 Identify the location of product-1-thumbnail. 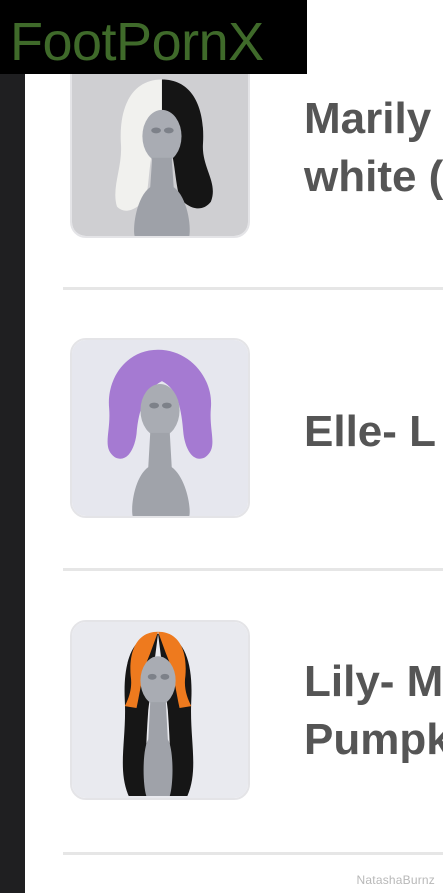
(160, 148).